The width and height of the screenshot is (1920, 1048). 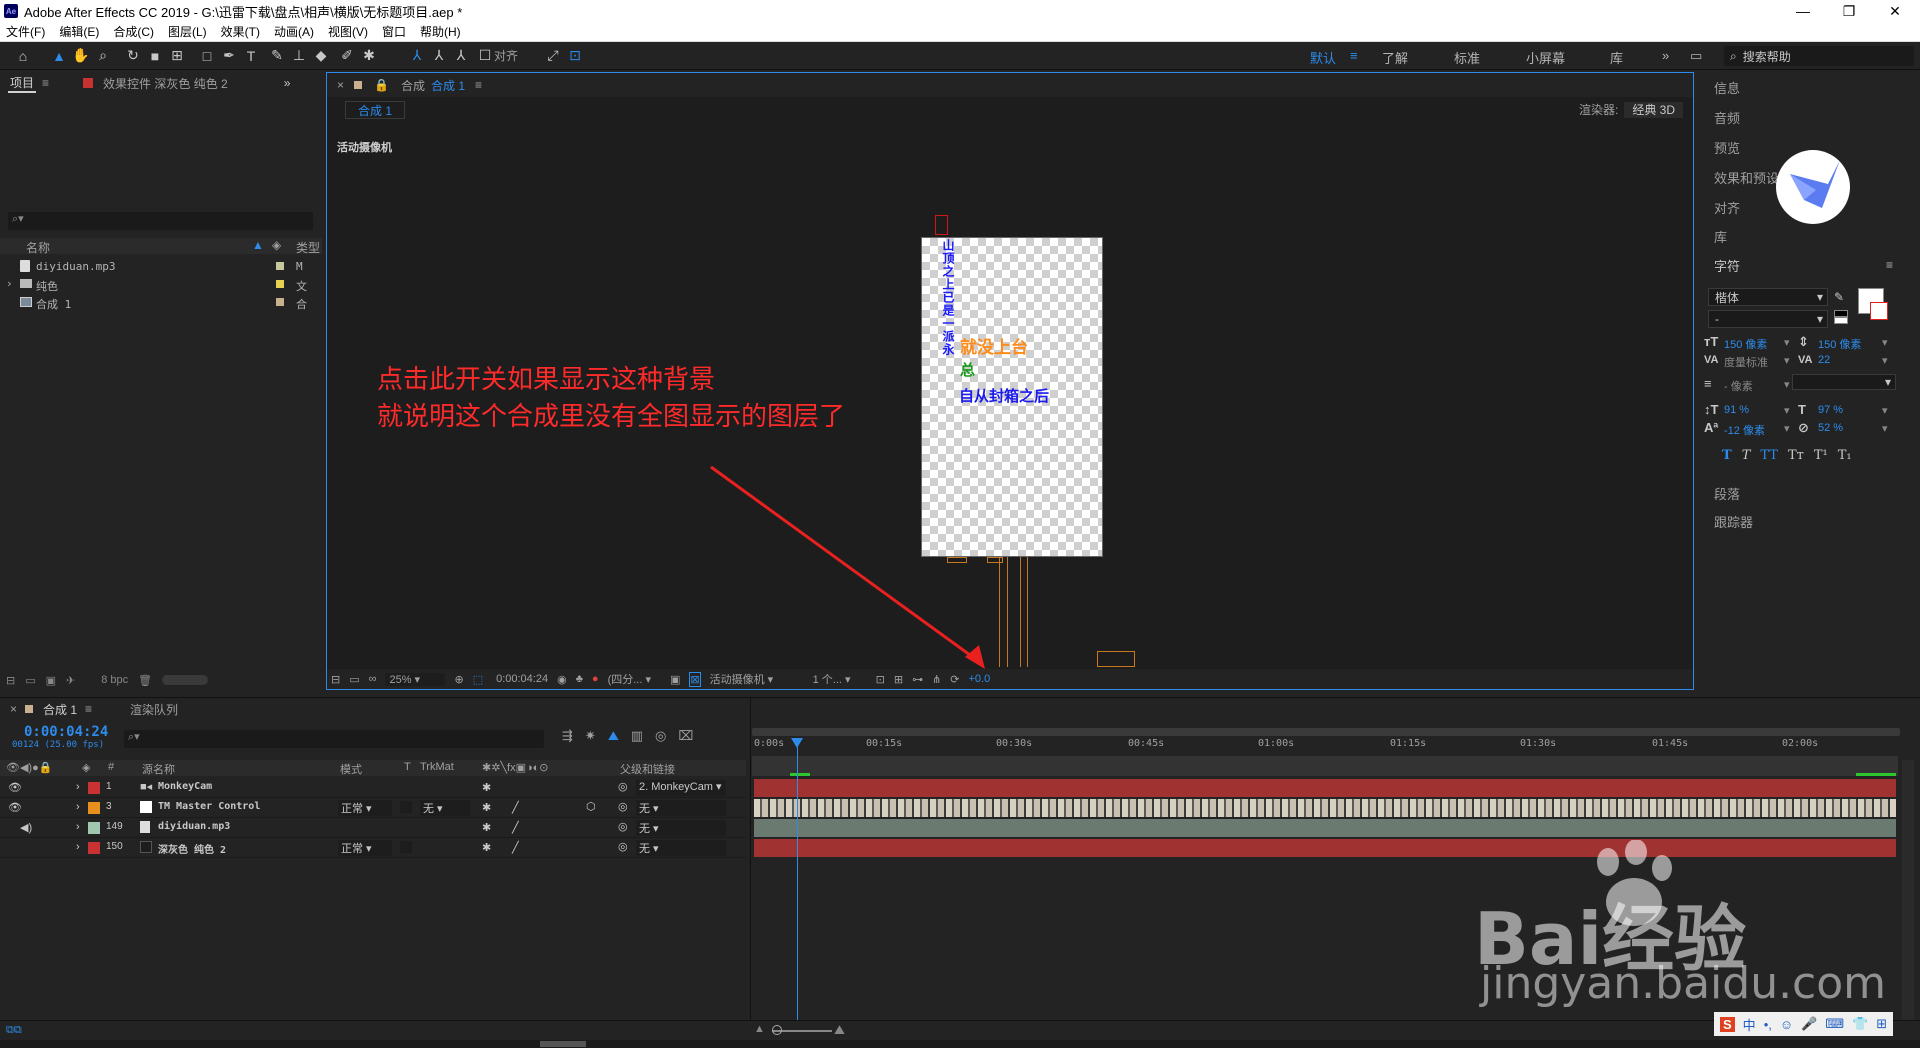 What do you see at coordinates (1796, 455) in the screenshot?
I see `small-caps-button: Tт` at bounding box center [1796, 455].